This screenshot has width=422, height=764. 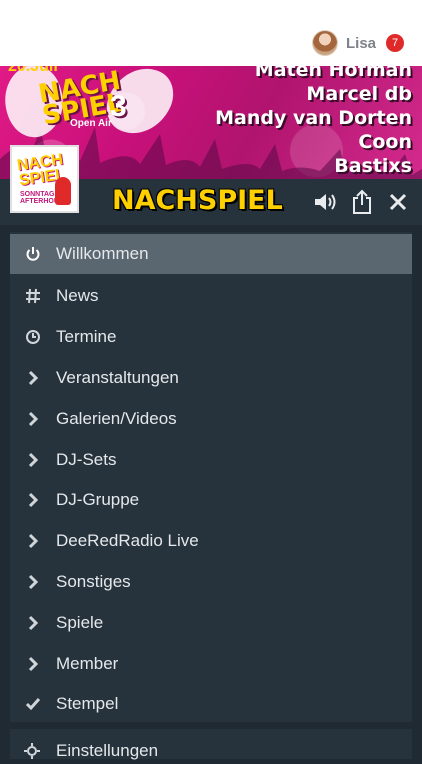 I want to click on event-subtitle: Open Air, so click(x=91, y=123).